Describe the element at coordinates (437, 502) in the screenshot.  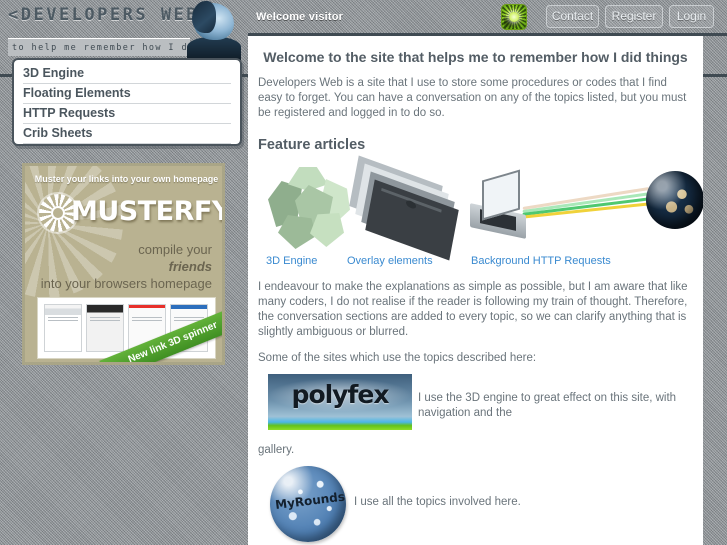
I see `myrounds-description: I use all the topics involved here.` at that location.